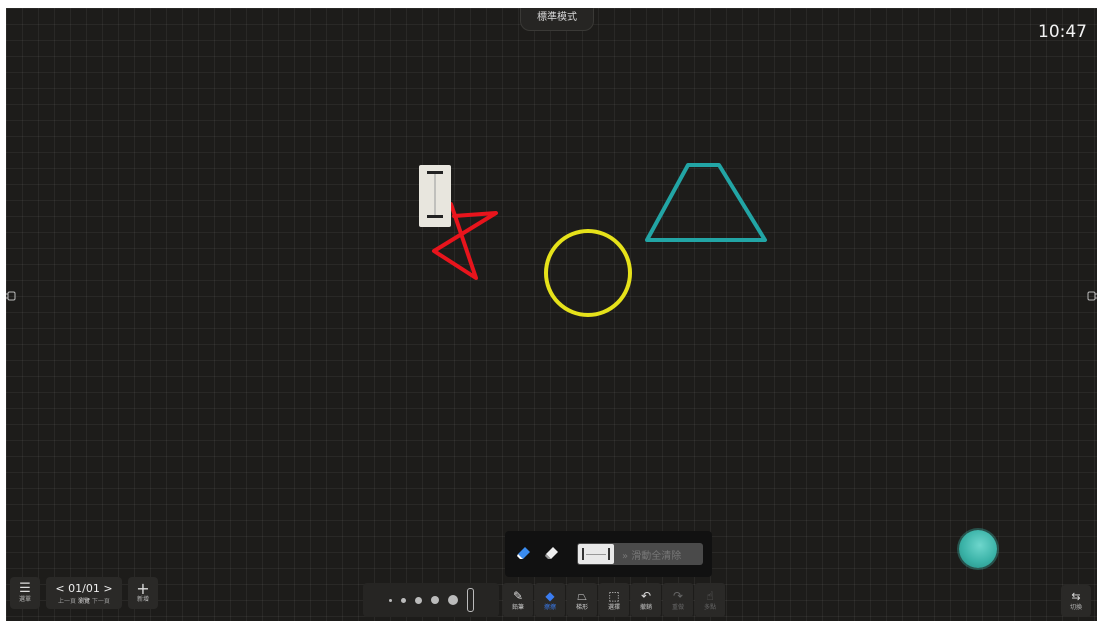 The height and width of the screenshot is (621, 1099). Describe the element at coordinates (143, 588) in the screenshot. I see `plus-icon: +` at that location.